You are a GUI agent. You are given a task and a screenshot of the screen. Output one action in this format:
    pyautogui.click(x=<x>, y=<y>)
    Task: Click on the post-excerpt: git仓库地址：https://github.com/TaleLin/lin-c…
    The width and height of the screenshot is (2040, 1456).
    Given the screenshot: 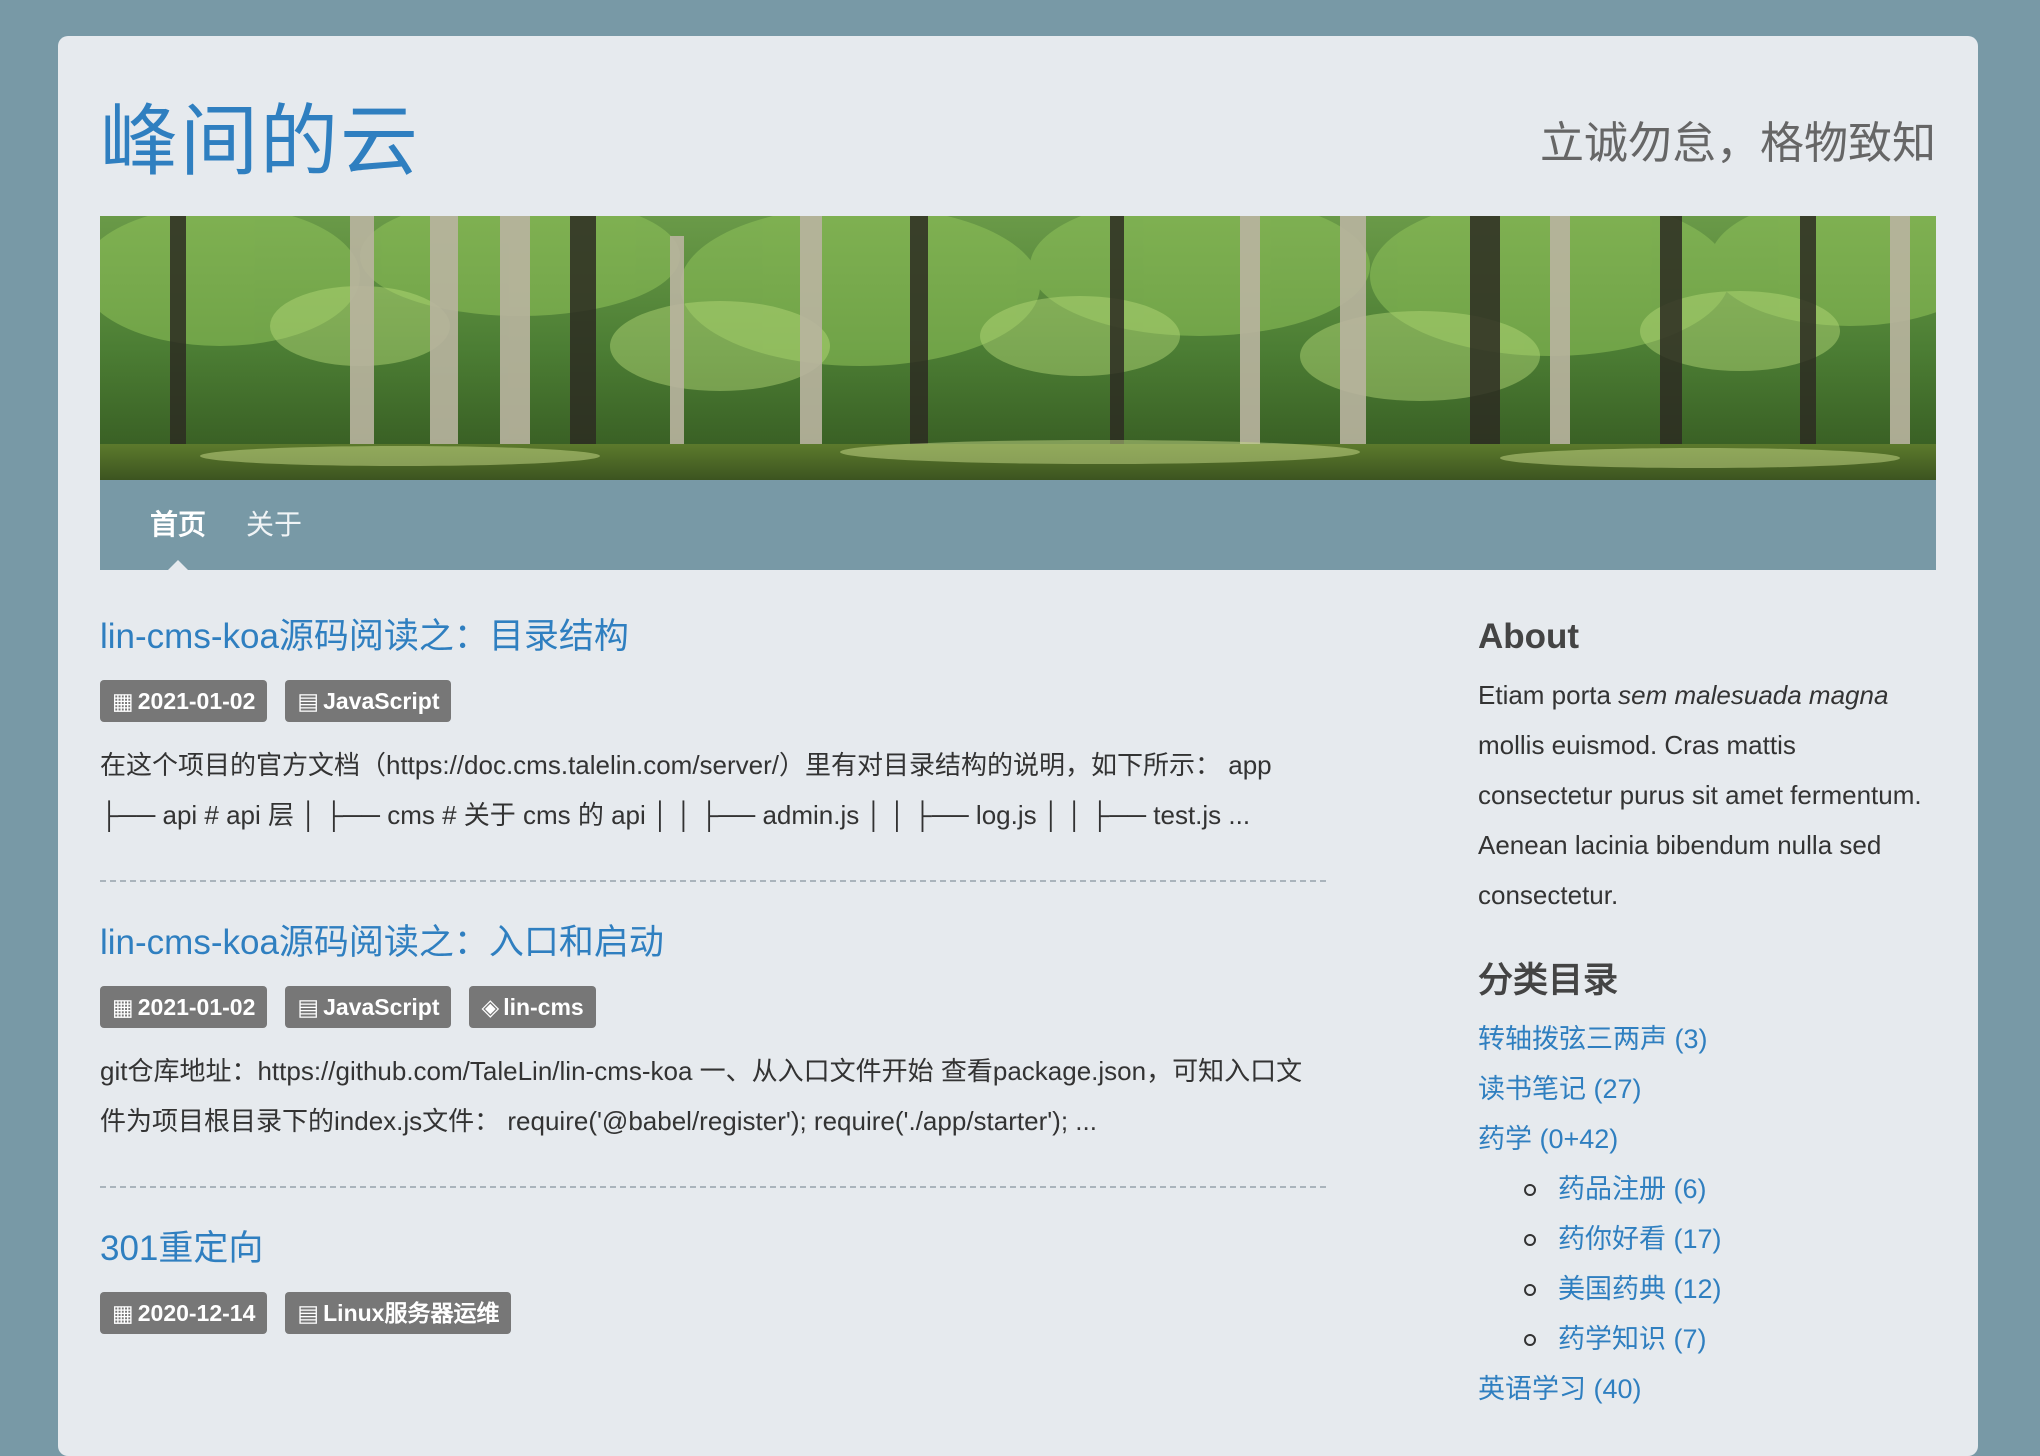 What is the action you would take?
    pyautogui.click(x=701, y=1096)
    